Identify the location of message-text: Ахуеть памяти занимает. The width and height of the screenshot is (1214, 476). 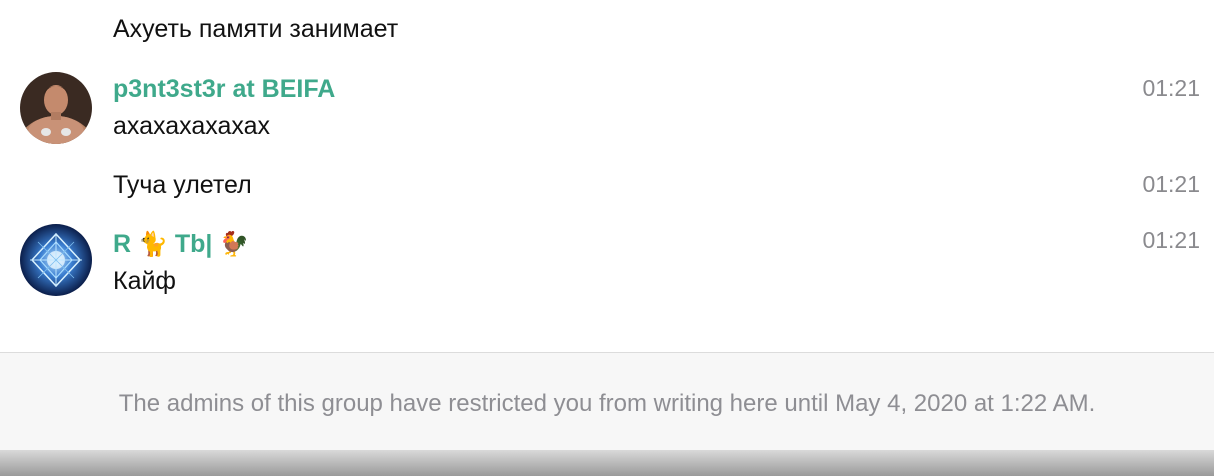
(256, 29).